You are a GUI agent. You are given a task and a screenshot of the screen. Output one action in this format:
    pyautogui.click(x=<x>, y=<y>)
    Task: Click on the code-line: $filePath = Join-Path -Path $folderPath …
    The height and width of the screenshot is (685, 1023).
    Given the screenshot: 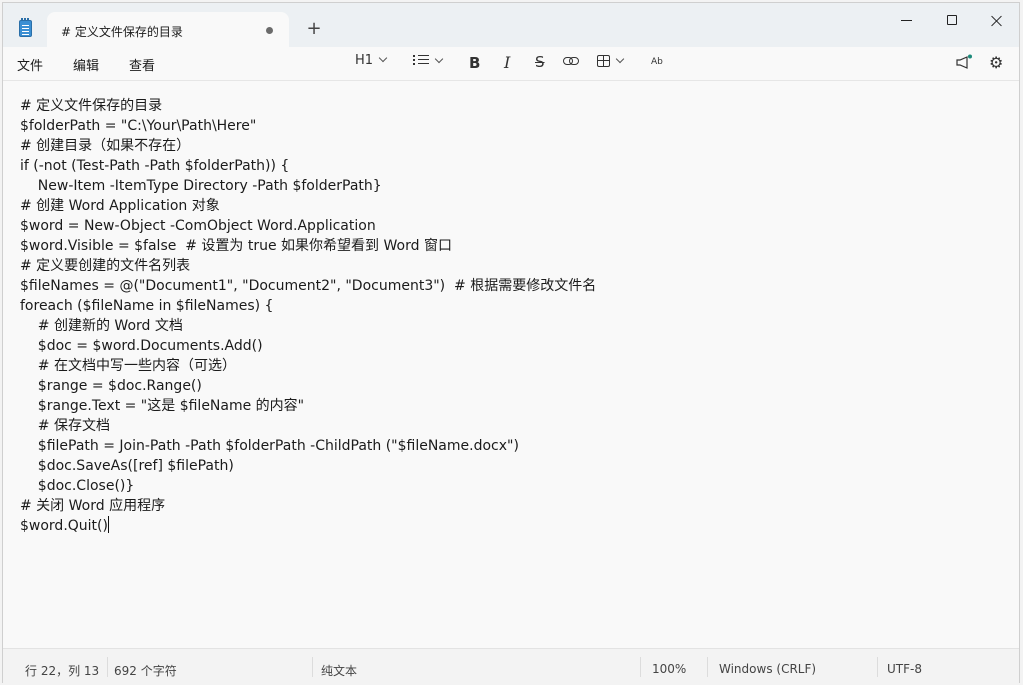 What is the action you would take?
    pyautogui.click(x=269, y=446)
    